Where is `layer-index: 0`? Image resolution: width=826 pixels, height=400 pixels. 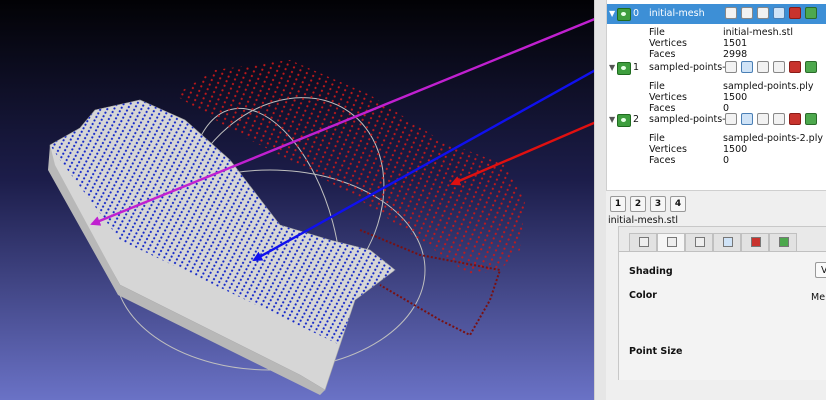
layer-index: 0 is located at coordinates (636, 13).